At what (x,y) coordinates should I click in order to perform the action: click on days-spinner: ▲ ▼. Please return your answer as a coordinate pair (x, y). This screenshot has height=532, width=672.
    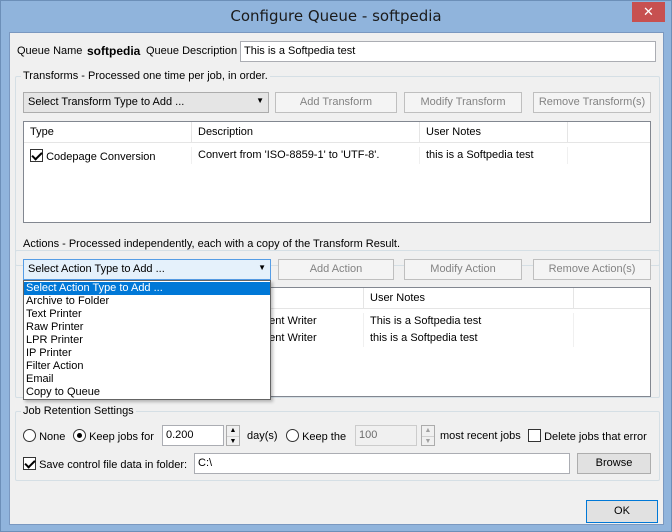
    Looking at the image, I should click on (233, 435).